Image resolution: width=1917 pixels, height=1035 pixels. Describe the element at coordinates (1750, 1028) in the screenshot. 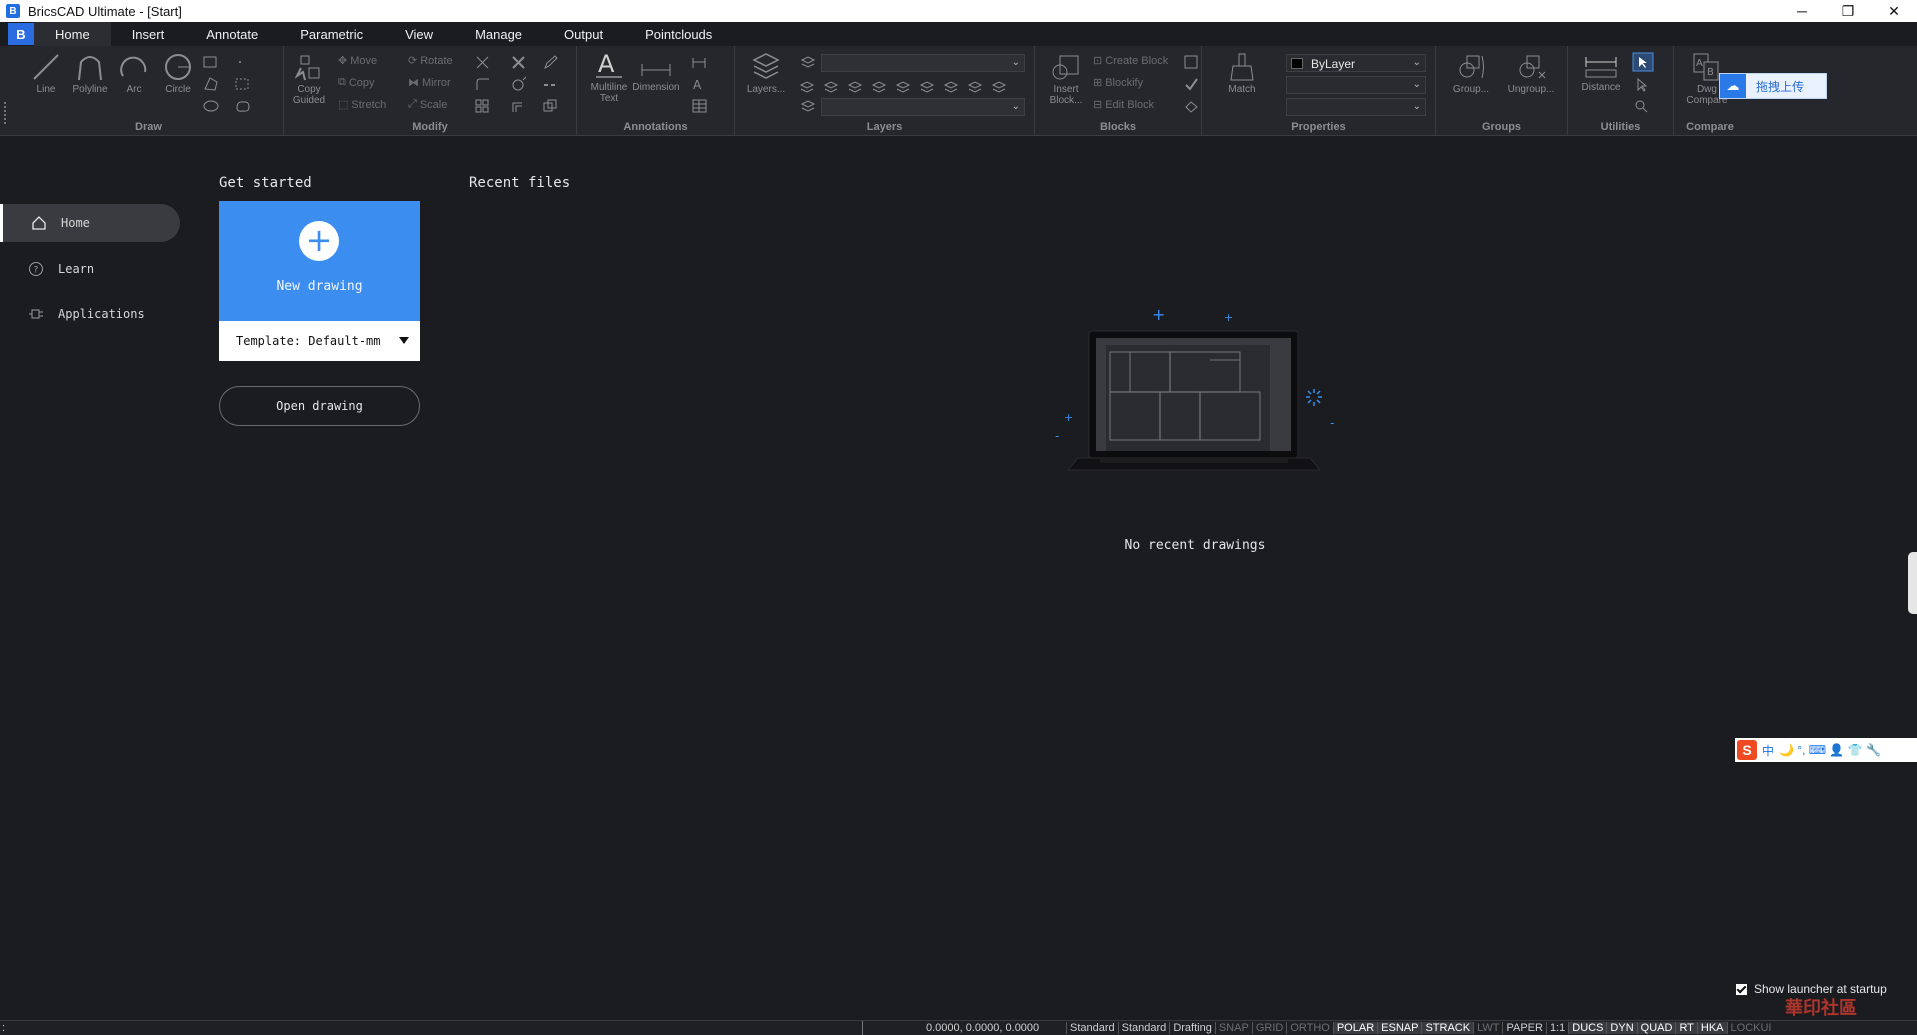

I see `status-toggle-lockui: LOCKUI` at that location.